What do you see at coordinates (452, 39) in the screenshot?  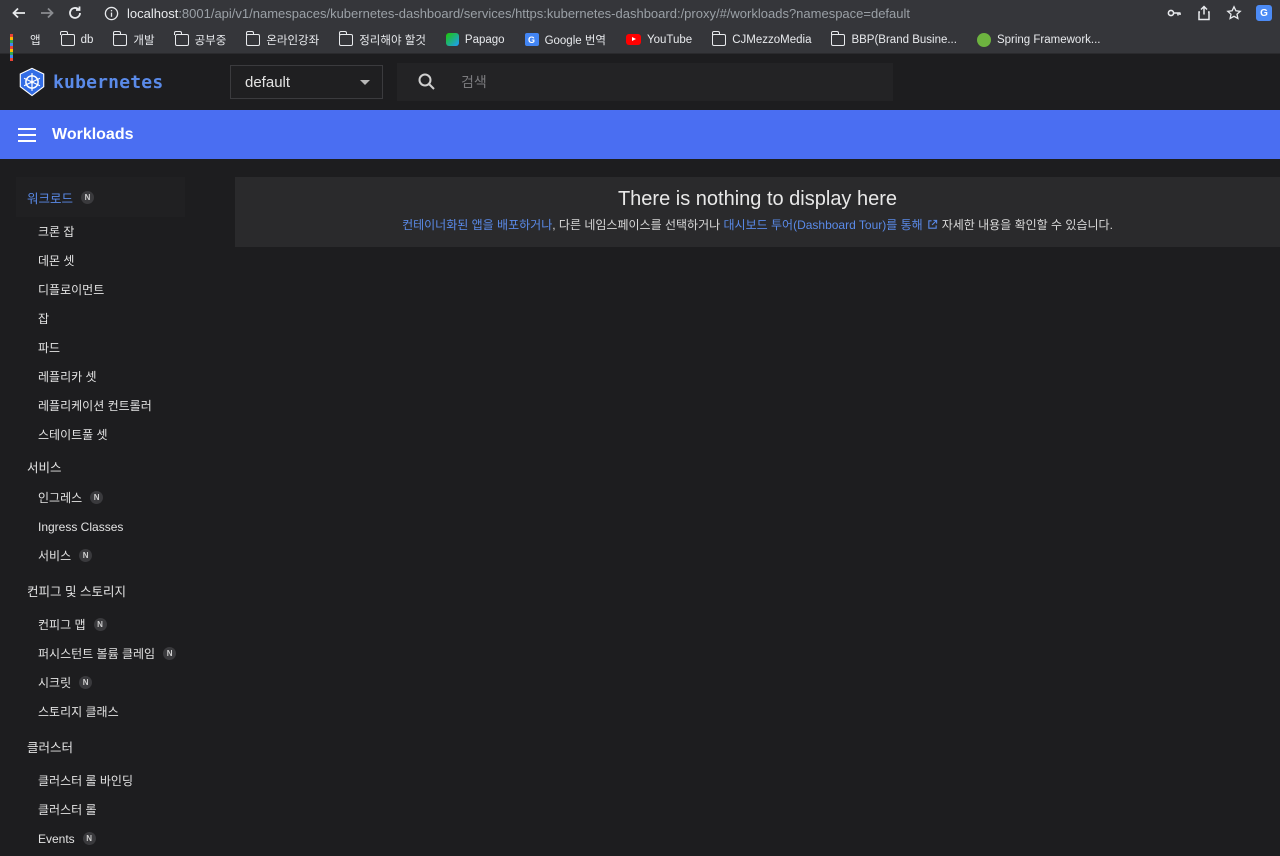 I see `papago-icon` at bounding box center [452, 39].